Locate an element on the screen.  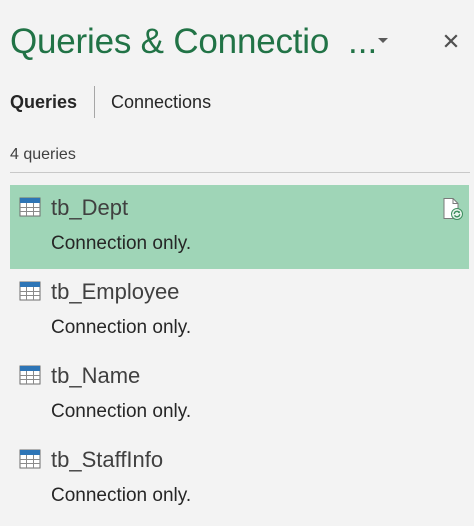
query-name: tb_Name is located at coordinates (96, 375).